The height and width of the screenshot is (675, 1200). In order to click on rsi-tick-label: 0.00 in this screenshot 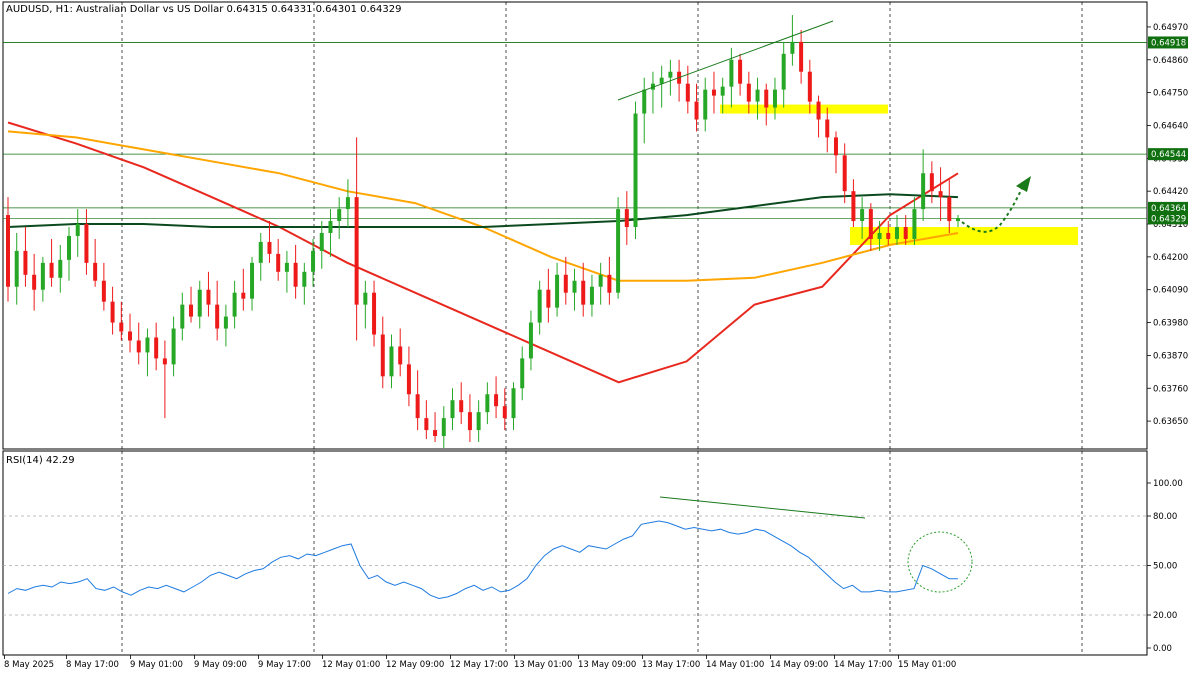, I will do `click(1162, 649)`.